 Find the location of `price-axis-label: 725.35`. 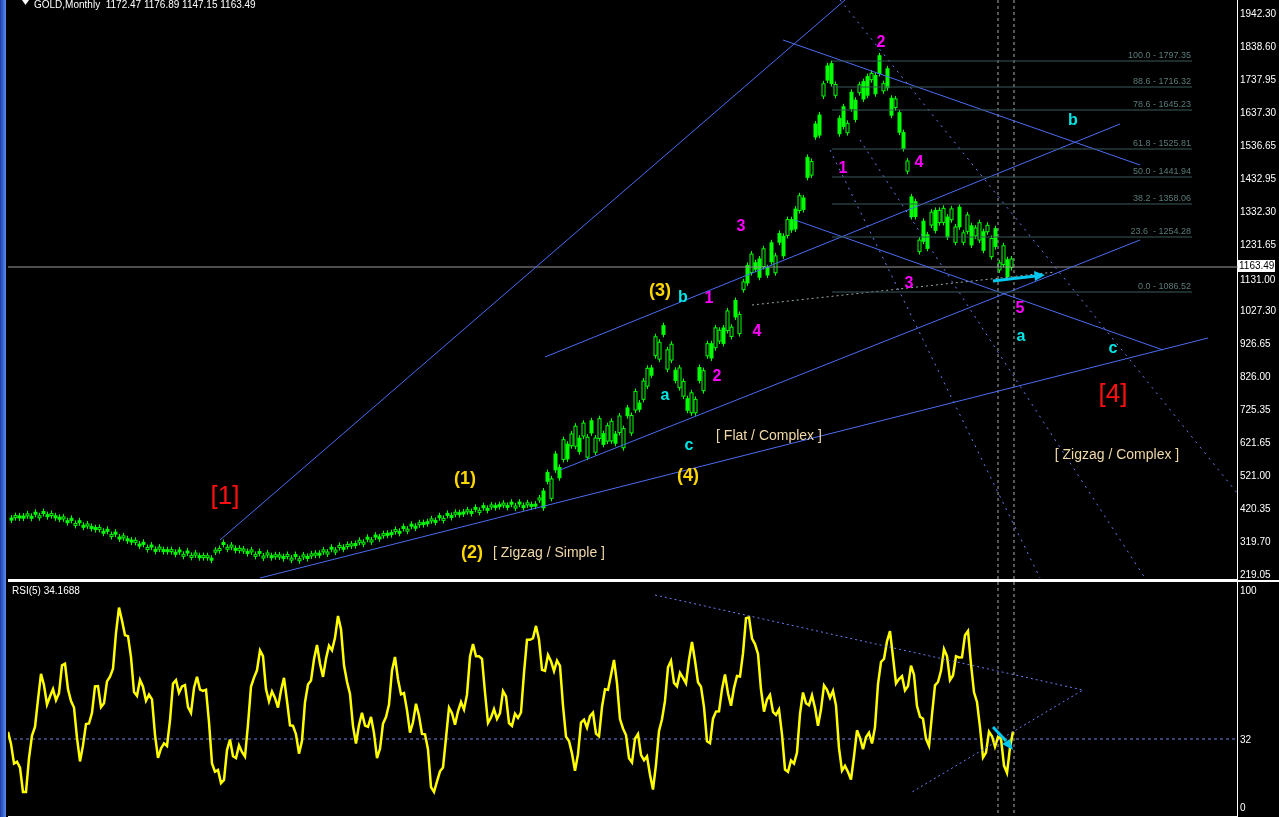

price-axis-label: 725.35 is located at coordinates (1255, 410).